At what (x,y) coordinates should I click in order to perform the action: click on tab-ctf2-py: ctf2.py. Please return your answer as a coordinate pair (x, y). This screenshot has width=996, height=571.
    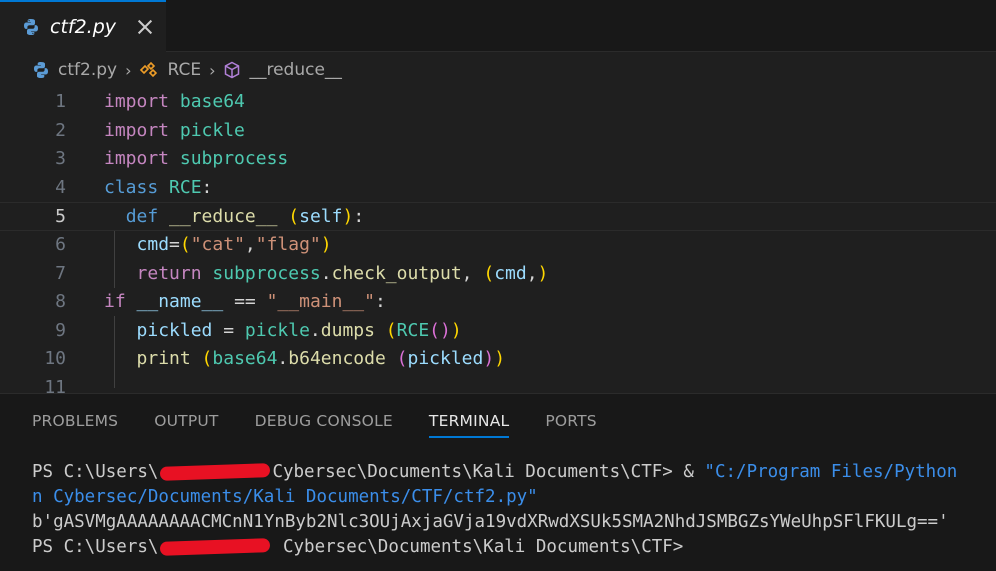
    Looking at the image, I should click on (83, 26).